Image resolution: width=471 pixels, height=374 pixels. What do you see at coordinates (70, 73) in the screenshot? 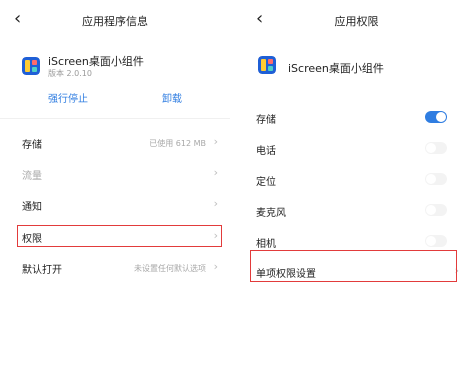
I see `app-version: 版本 2.0.10` at bounding box center [70, 73].